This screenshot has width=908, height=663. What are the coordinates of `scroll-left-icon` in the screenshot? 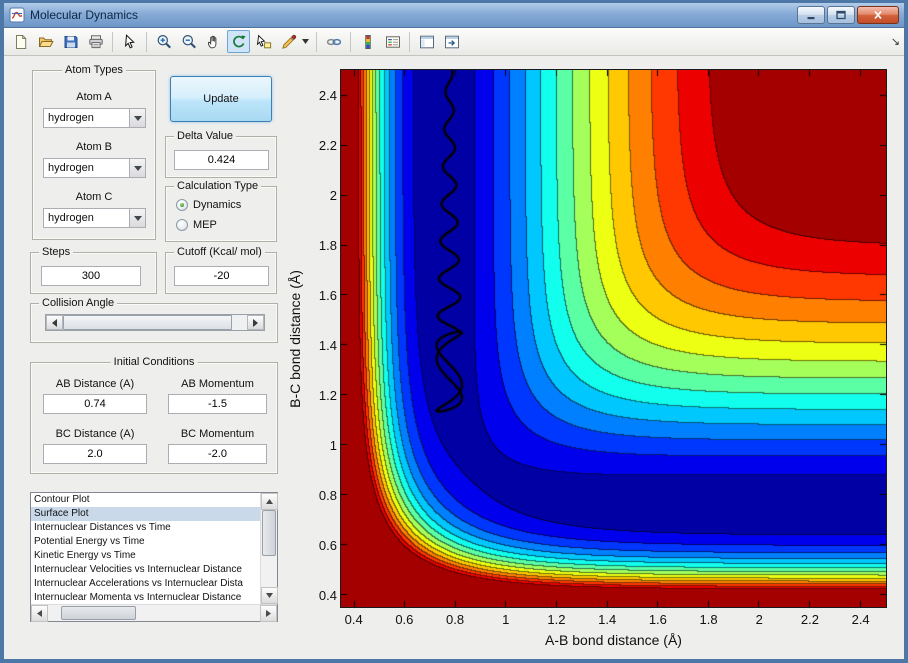 It's located at (39, 613).